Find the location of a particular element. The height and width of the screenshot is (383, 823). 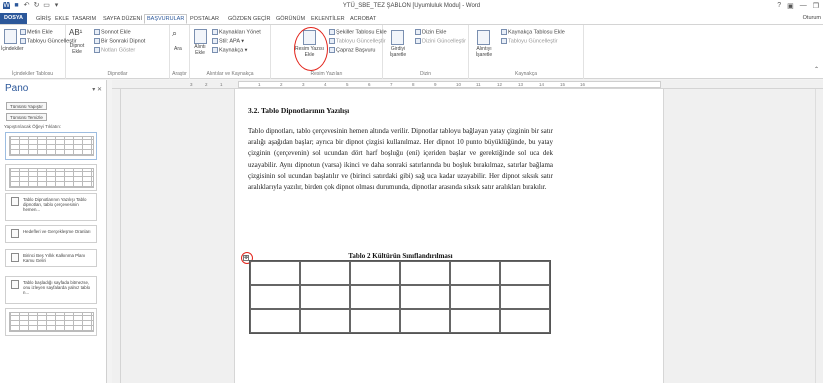

update-index-button: Dizini Güncelleştir is located at coordinates (440, 41).